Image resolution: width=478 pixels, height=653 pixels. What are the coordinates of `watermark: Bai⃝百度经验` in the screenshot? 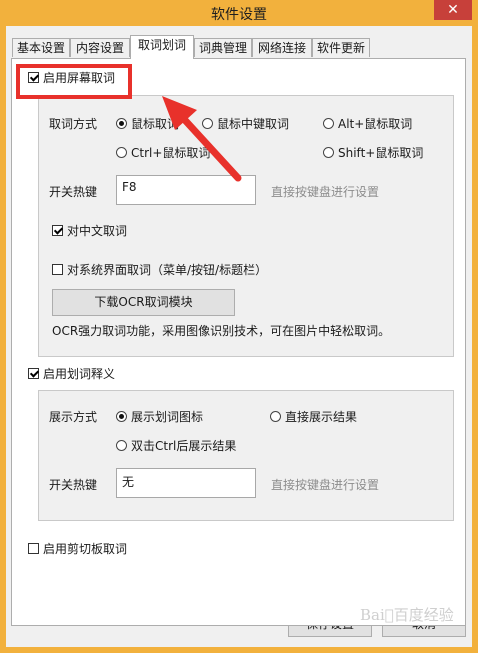 It's located at (407, 615).